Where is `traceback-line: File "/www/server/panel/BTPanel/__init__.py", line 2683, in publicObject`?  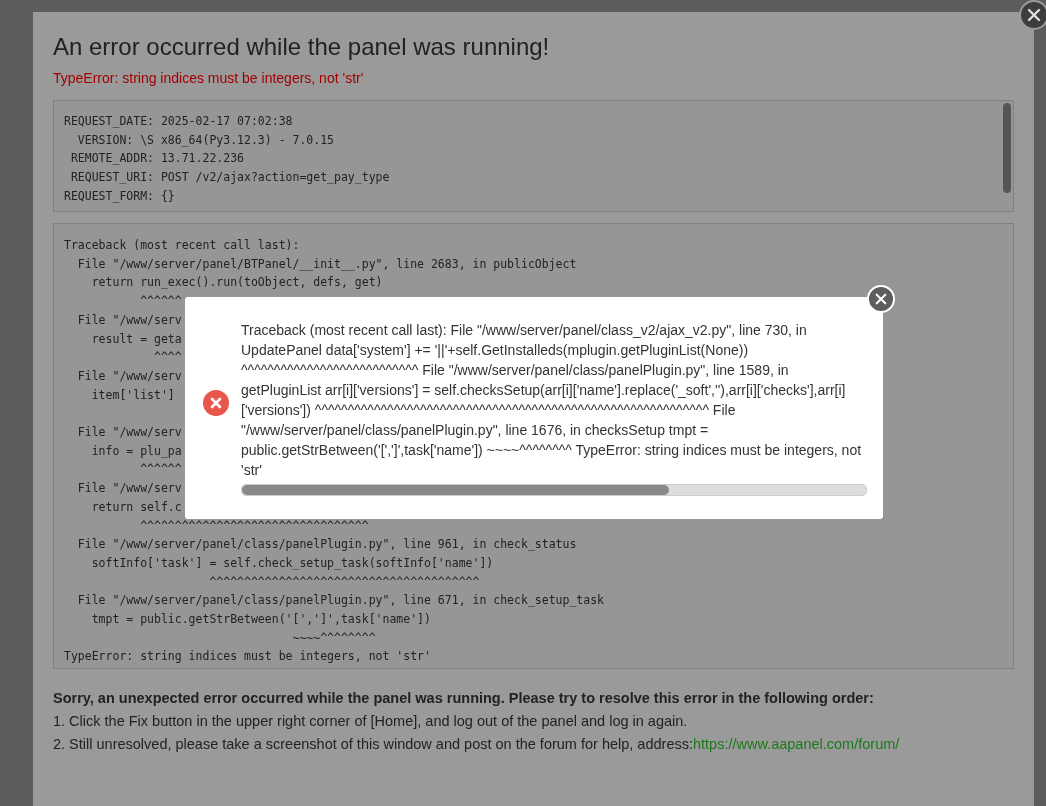
traceback-line: File "/www/server/panel/BTPanel/__init__.py", line 2683, in publicObject is located at coordinates (326, 264).